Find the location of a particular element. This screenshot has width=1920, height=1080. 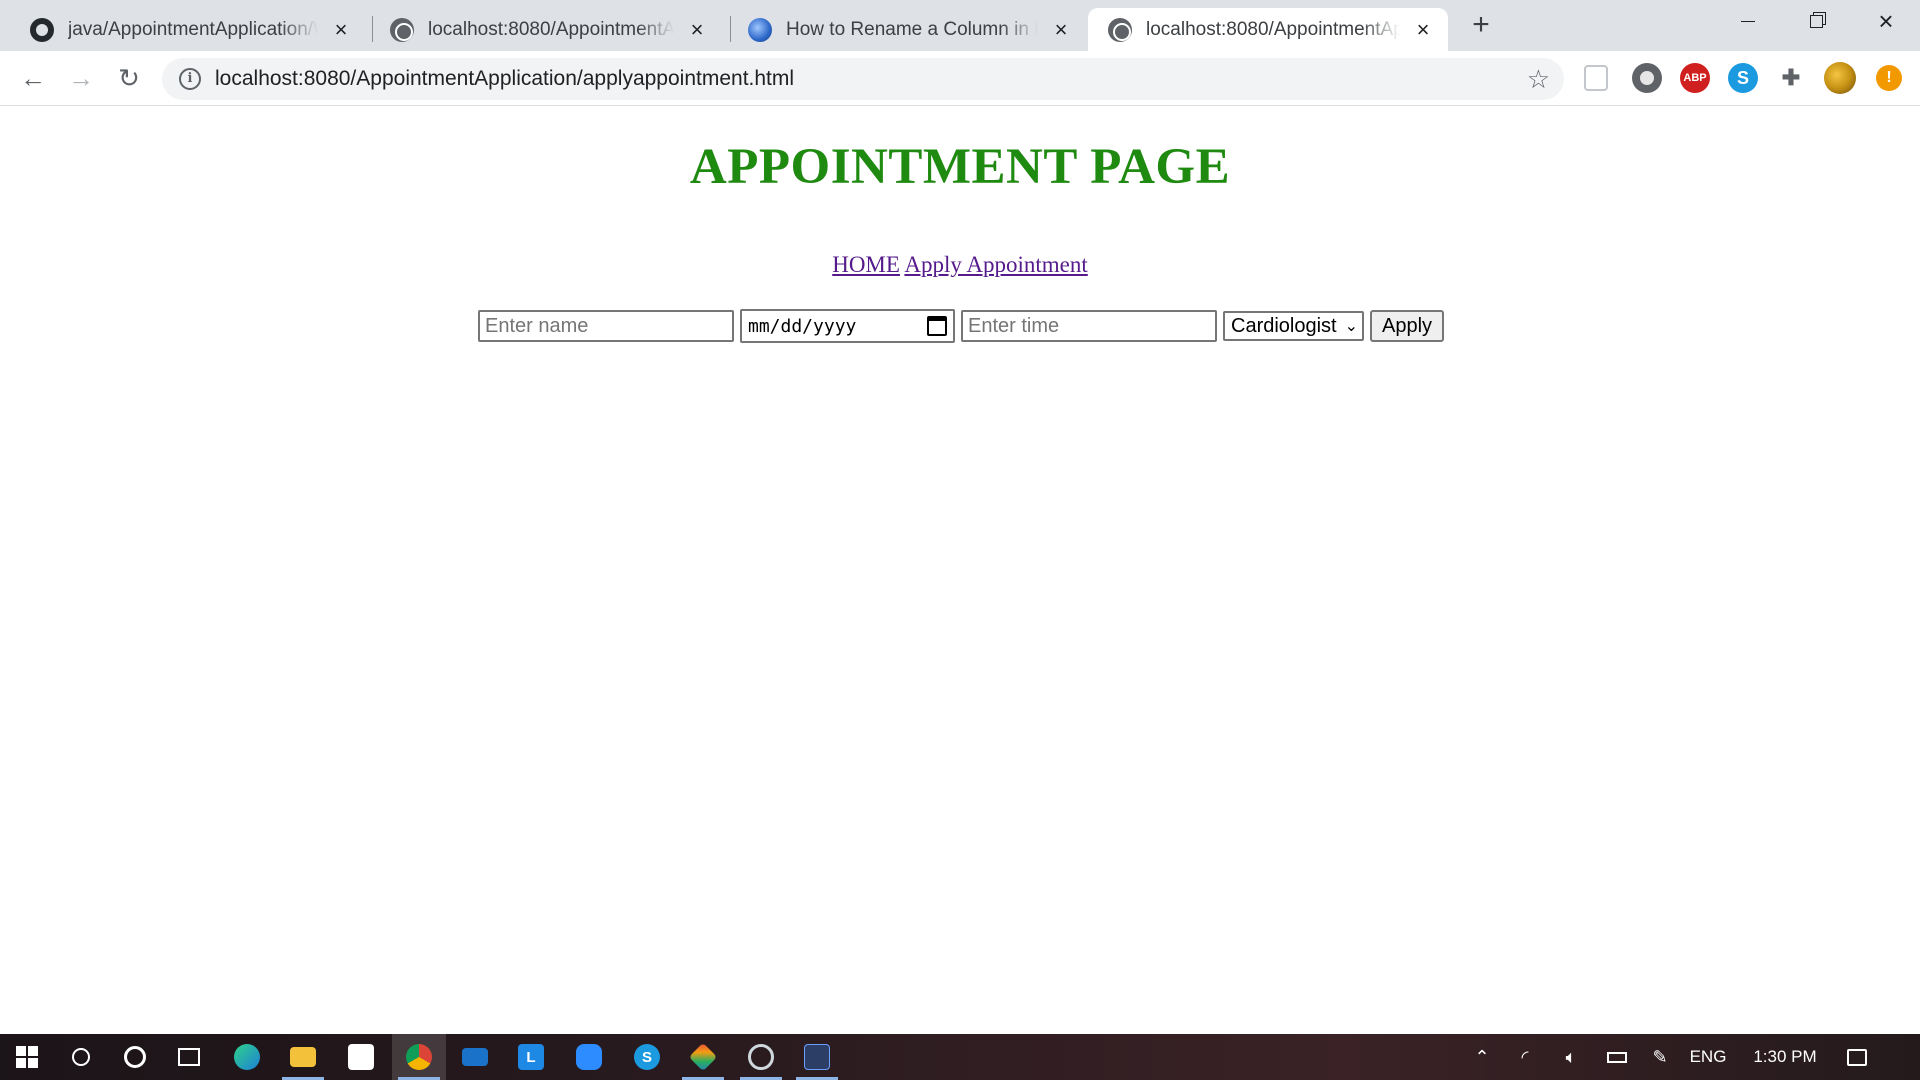

new-tab-button: + is located at coordinates (1481, 25).